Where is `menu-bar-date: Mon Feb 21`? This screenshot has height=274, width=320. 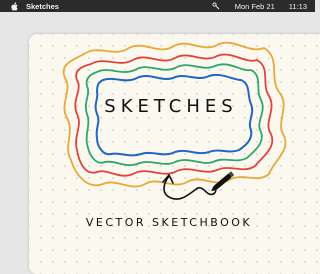 menu-bar-date: Mon Feb 21 is located at coordinates (255, 6).